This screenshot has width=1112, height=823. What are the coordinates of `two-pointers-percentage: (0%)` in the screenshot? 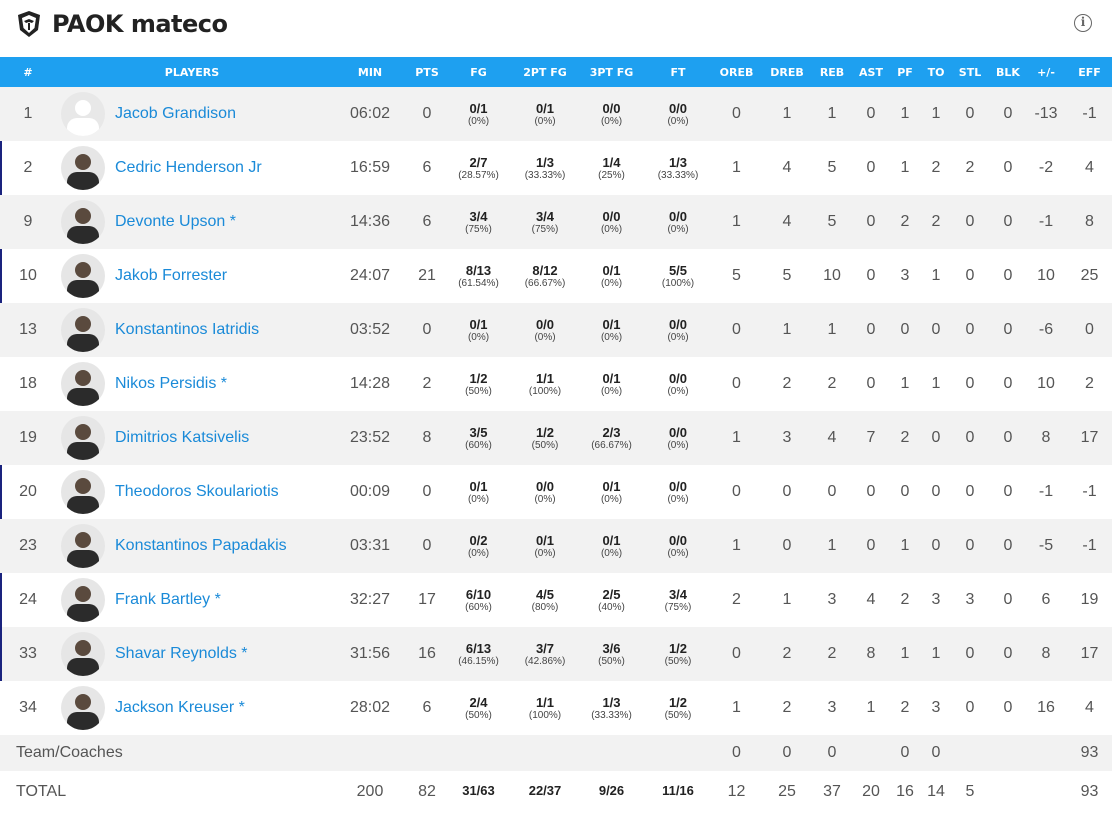 It's located at (545, 553).